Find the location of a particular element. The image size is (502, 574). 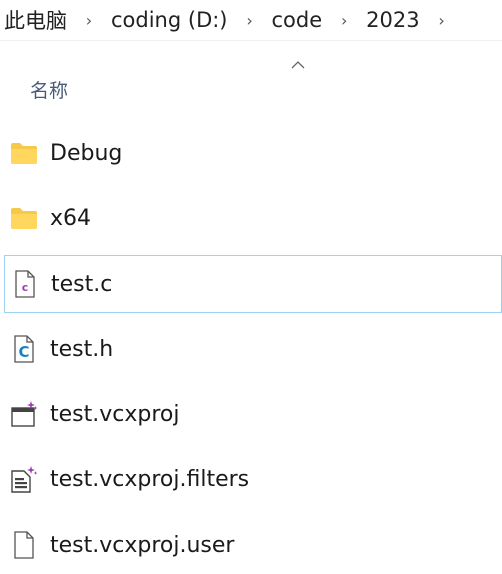

file-name: x64 is located at coordinates (71, 218).